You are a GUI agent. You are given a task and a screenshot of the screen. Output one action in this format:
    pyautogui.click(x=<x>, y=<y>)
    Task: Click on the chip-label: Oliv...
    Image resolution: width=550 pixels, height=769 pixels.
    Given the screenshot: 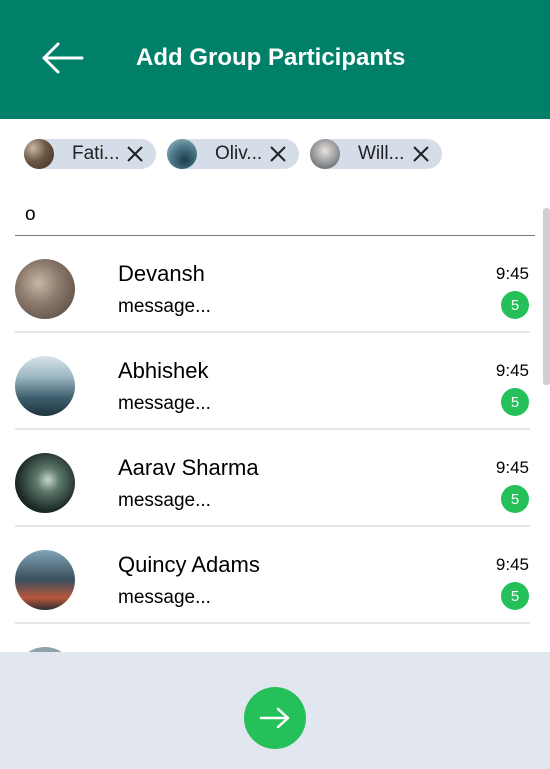 What is the action you would take?
    pyautogui.click(x=239, y=153)
    